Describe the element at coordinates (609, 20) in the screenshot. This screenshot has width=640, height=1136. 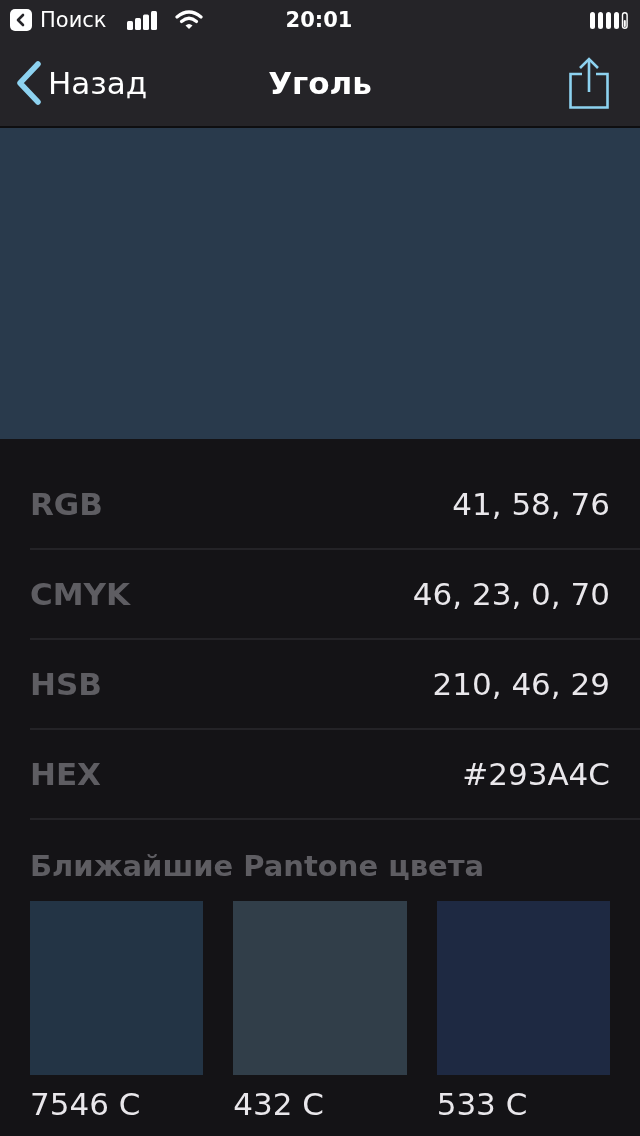
I see `battery-icon` at that location.